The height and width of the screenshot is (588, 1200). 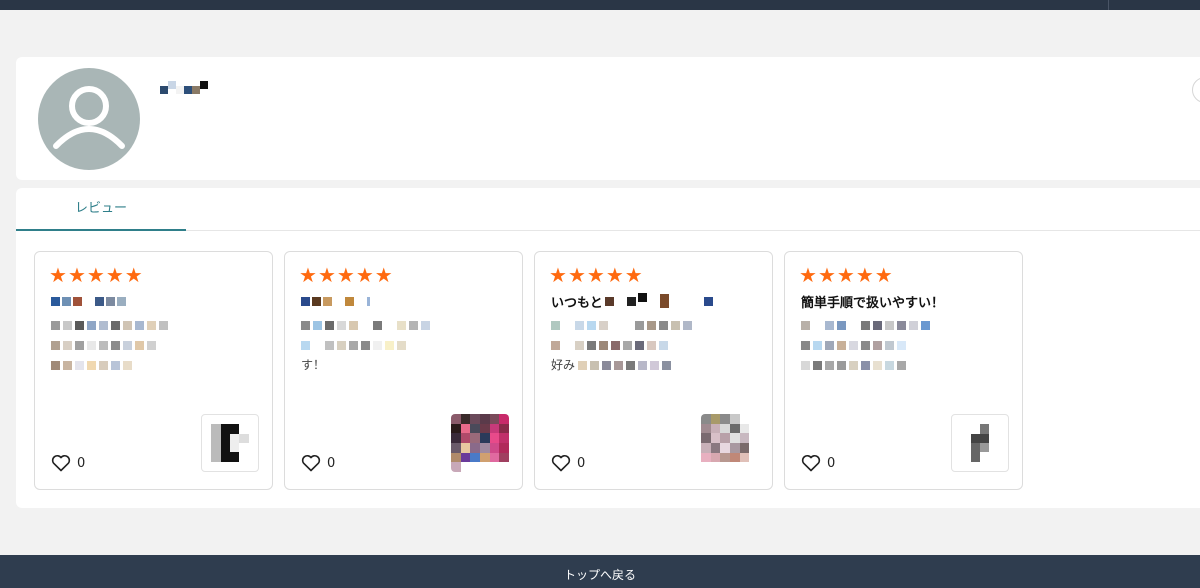 I want to click on footer-bar: トップへ戻る, so click(x=600, y=571).